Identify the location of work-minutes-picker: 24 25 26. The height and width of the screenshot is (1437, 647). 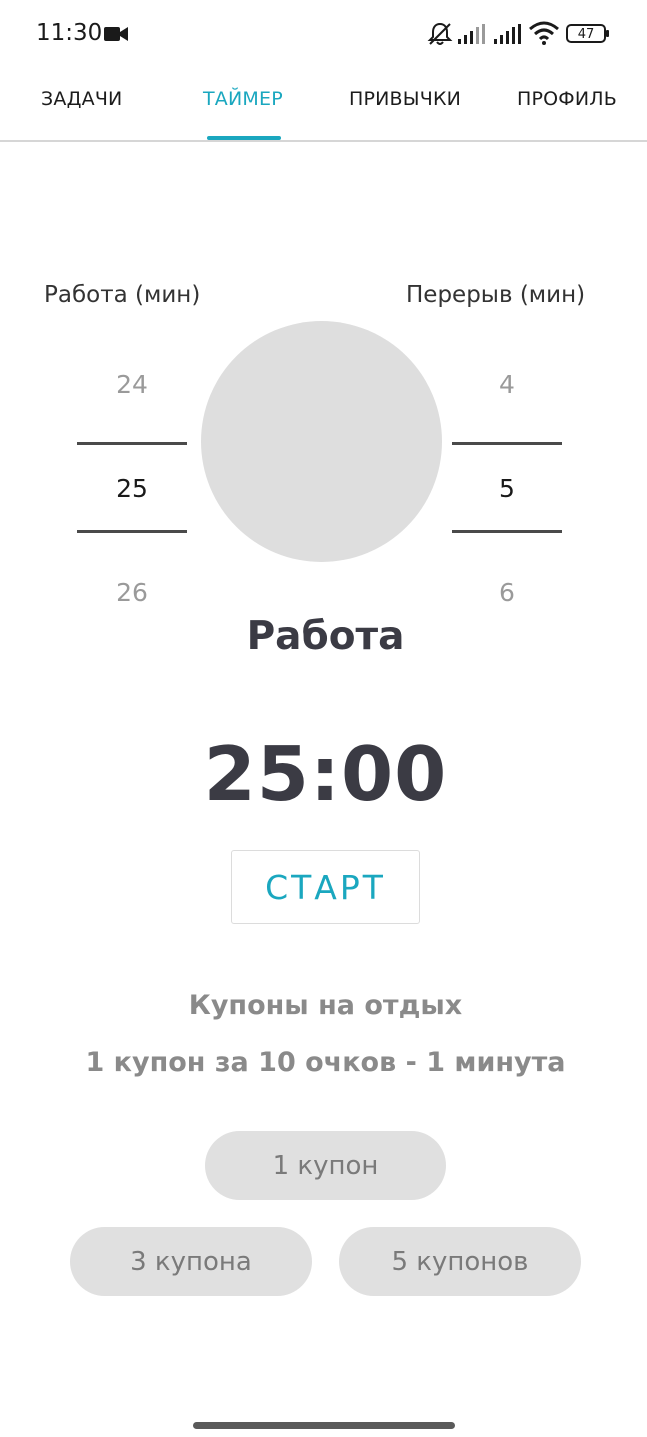
(132, 490).